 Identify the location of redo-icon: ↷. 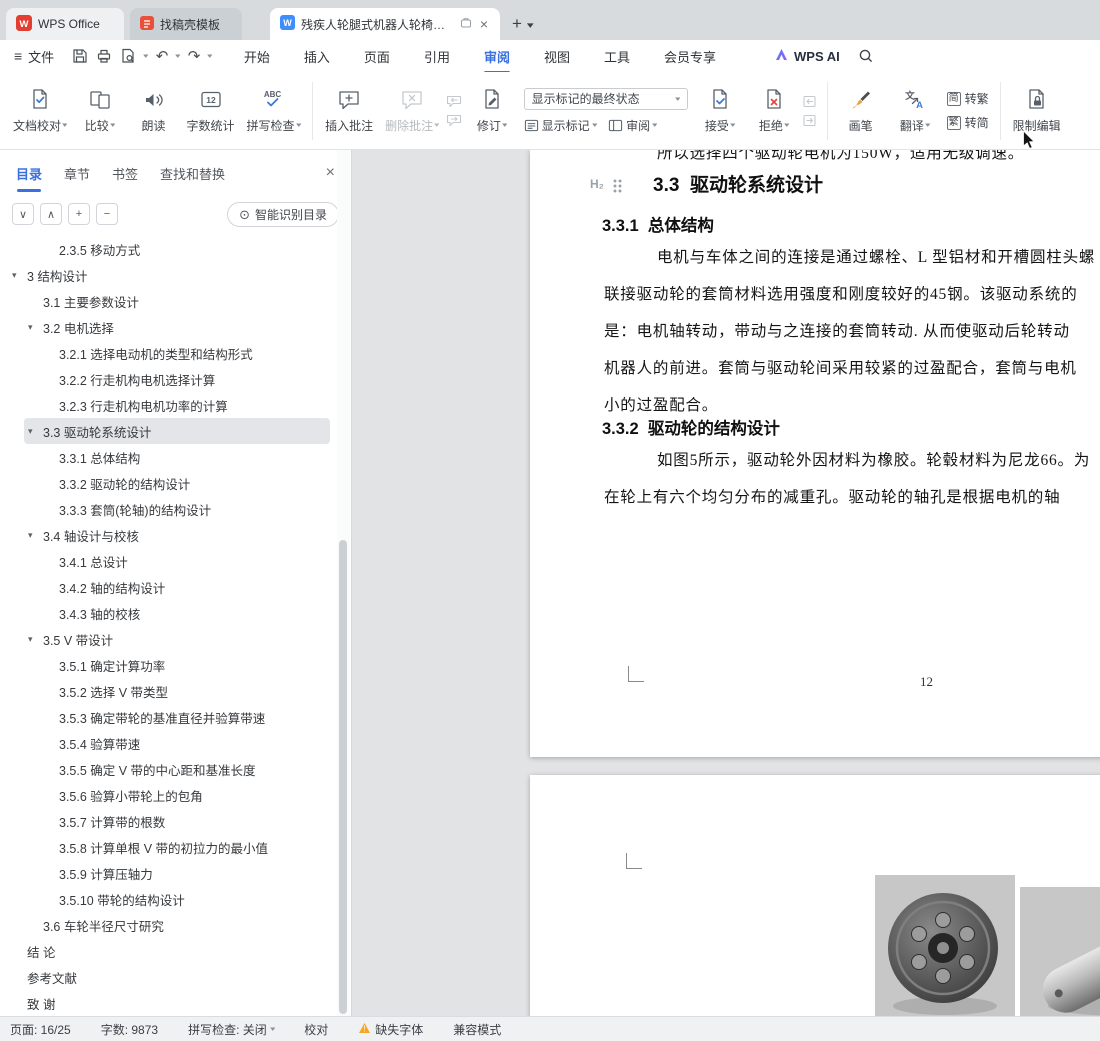
(194, 56).